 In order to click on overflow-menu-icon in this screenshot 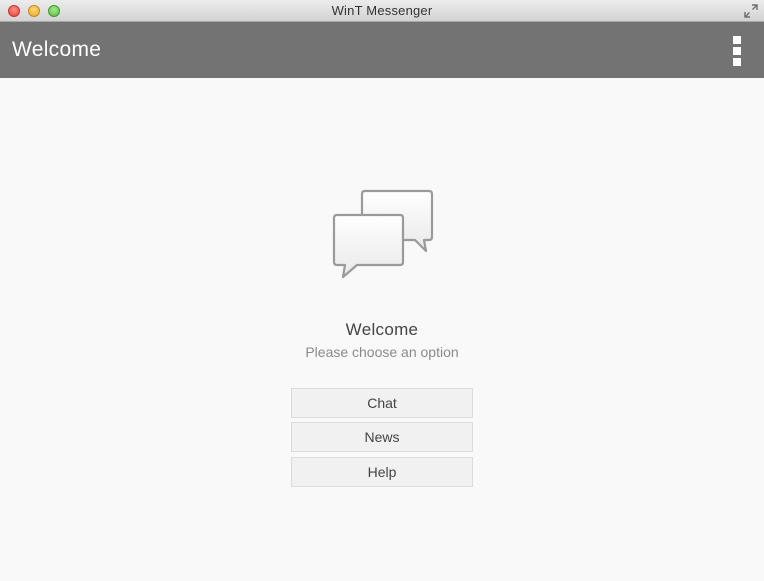, I will do `click(737, 51)`.